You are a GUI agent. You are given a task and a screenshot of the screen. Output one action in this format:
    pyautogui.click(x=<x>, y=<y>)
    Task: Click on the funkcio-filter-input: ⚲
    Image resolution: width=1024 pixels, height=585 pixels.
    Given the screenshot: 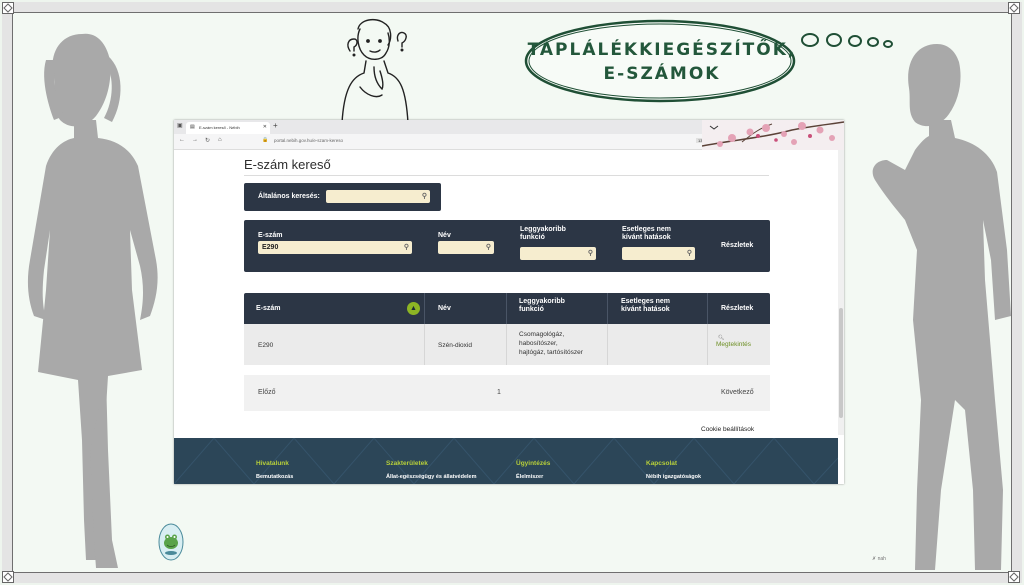 What is the action you would take?
    pyautogui.click(x=558, y=253)
    